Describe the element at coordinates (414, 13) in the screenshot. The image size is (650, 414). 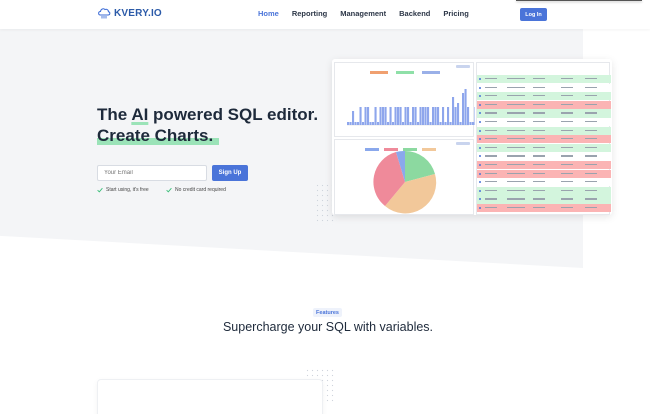
I see `nav-link-backend: Backend` at that location.